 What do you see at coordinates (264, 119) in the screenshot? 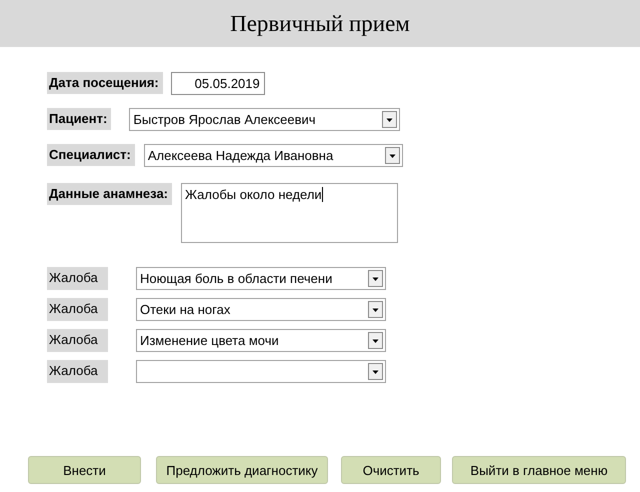
I see `dropdown-field: Быстров Ярослав Алексеевич` at bounding box center [264, 119].